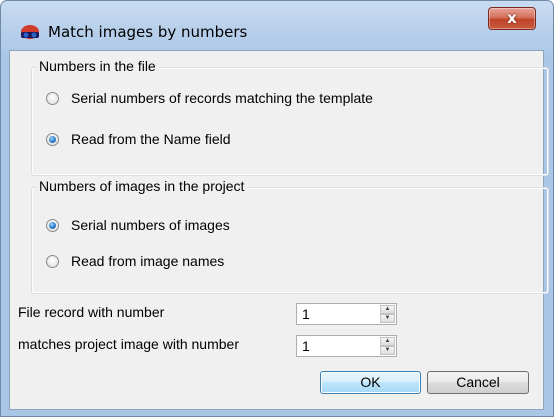 This screenshot has width=556, height=419. I want to click on close-icon: x, so click(512, 18).